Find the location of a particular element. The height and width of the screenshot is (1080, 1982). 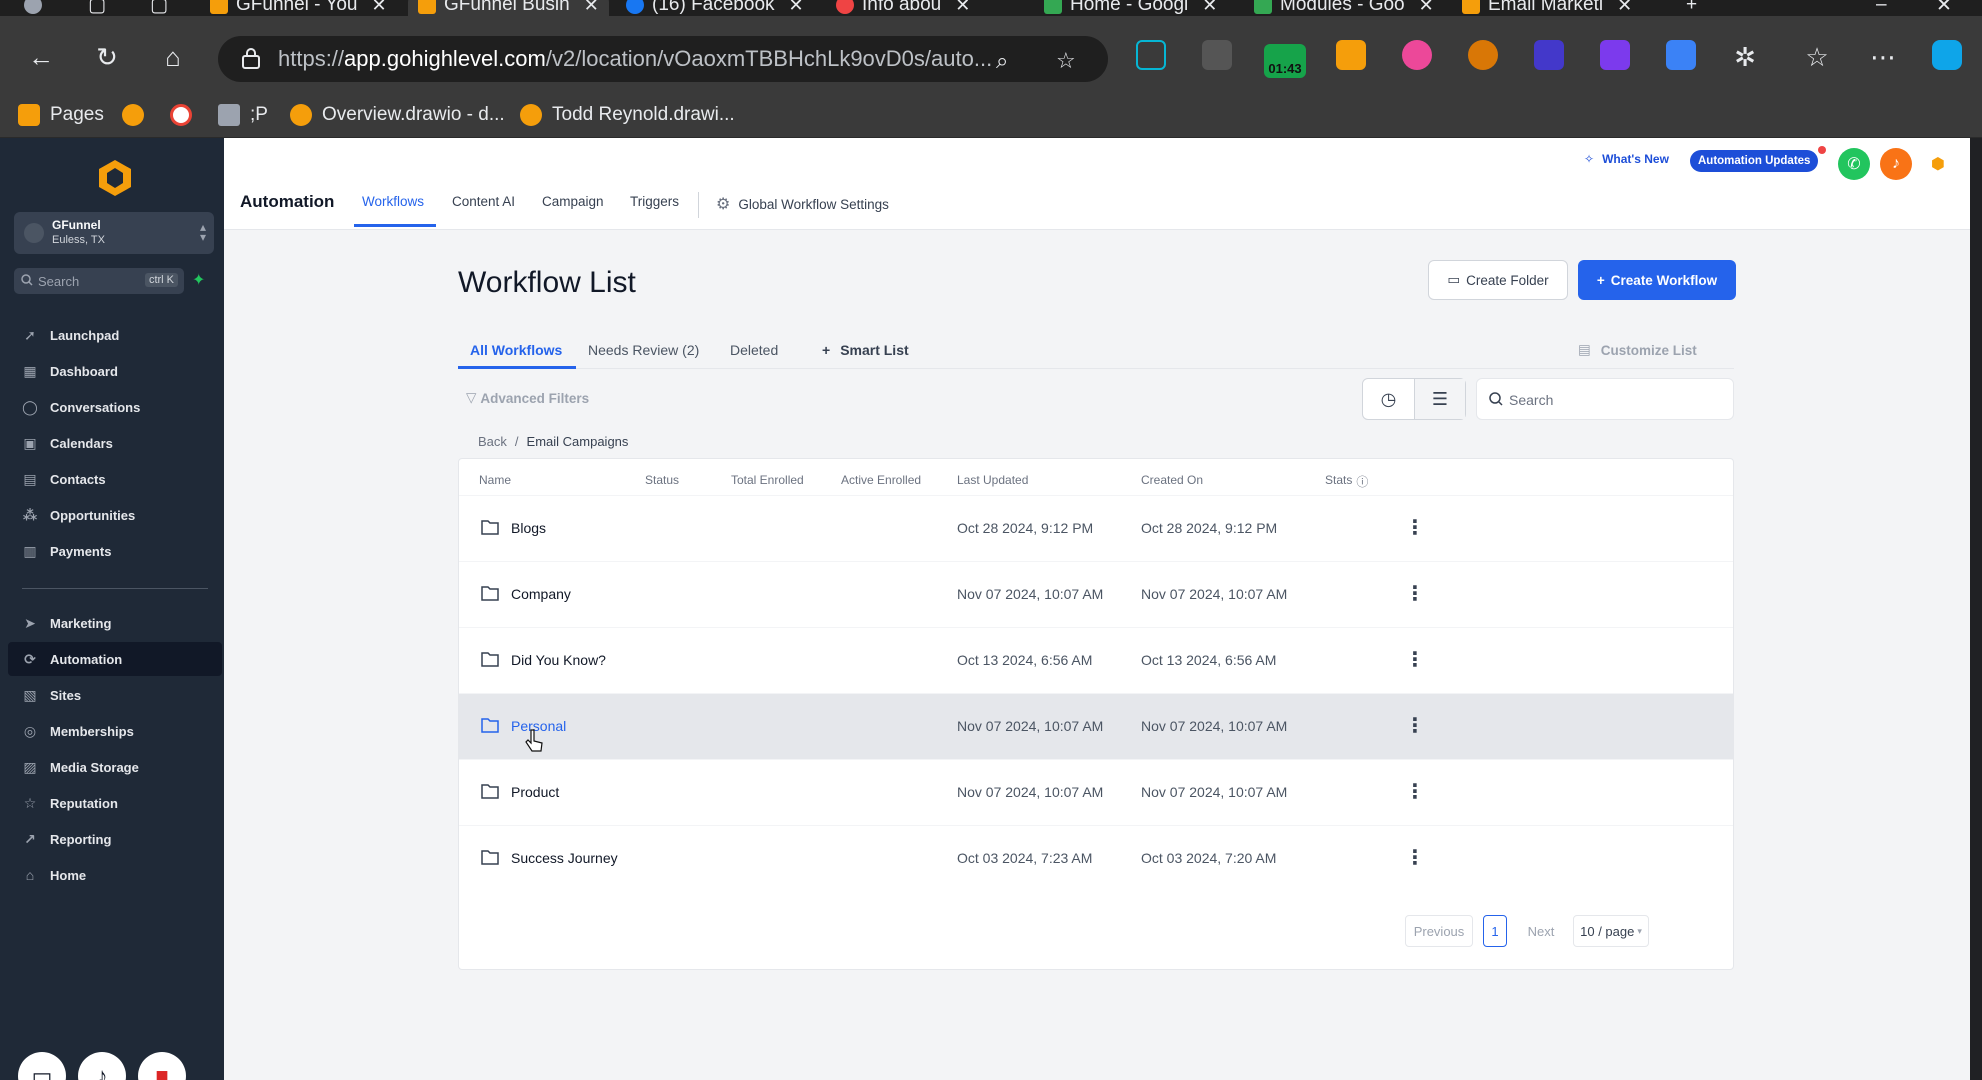

breadcrumb-back: Back is located at coordinates (492, 441).